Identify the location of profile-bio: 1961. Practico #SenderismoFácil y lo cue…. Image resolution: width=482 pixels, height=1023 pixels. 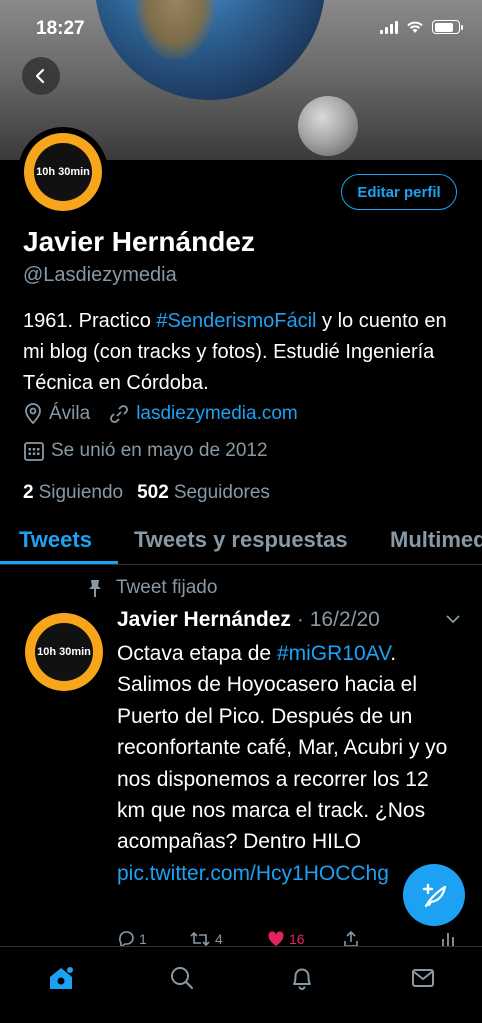
(243, 352).